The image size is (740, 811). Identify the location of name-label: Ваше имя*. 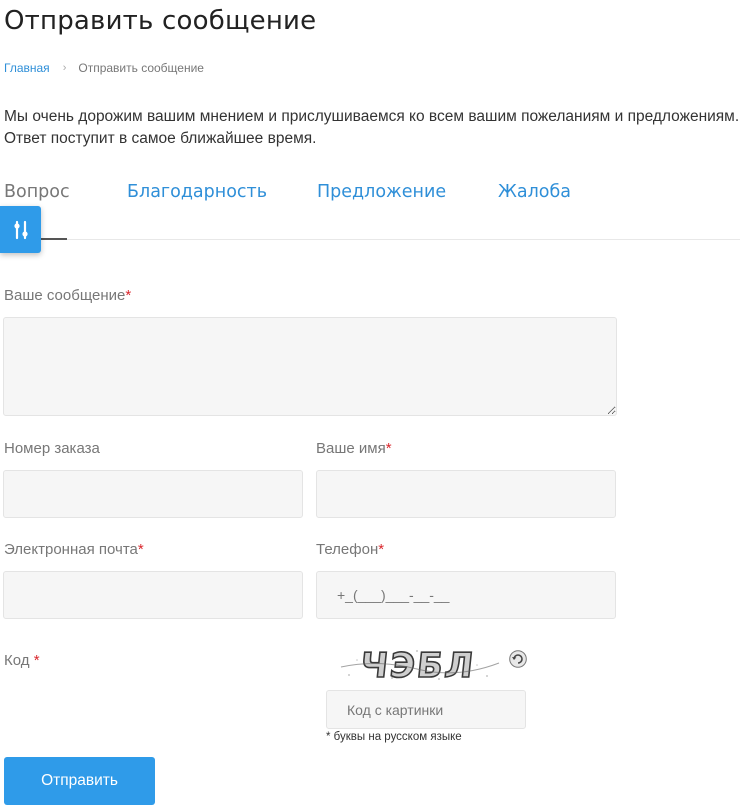
(354, 448).